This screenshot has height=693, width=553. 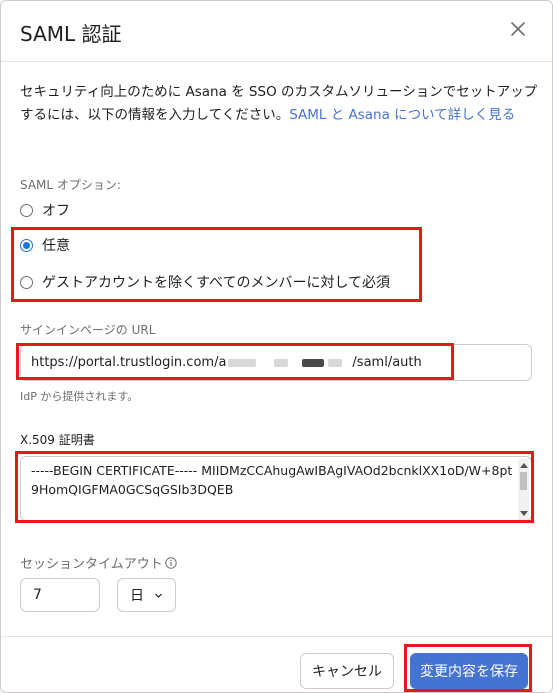 What do you see at coordinates (276, 636) in the screenshot?
I see `footer-divider` at bounding box center [276, 636].